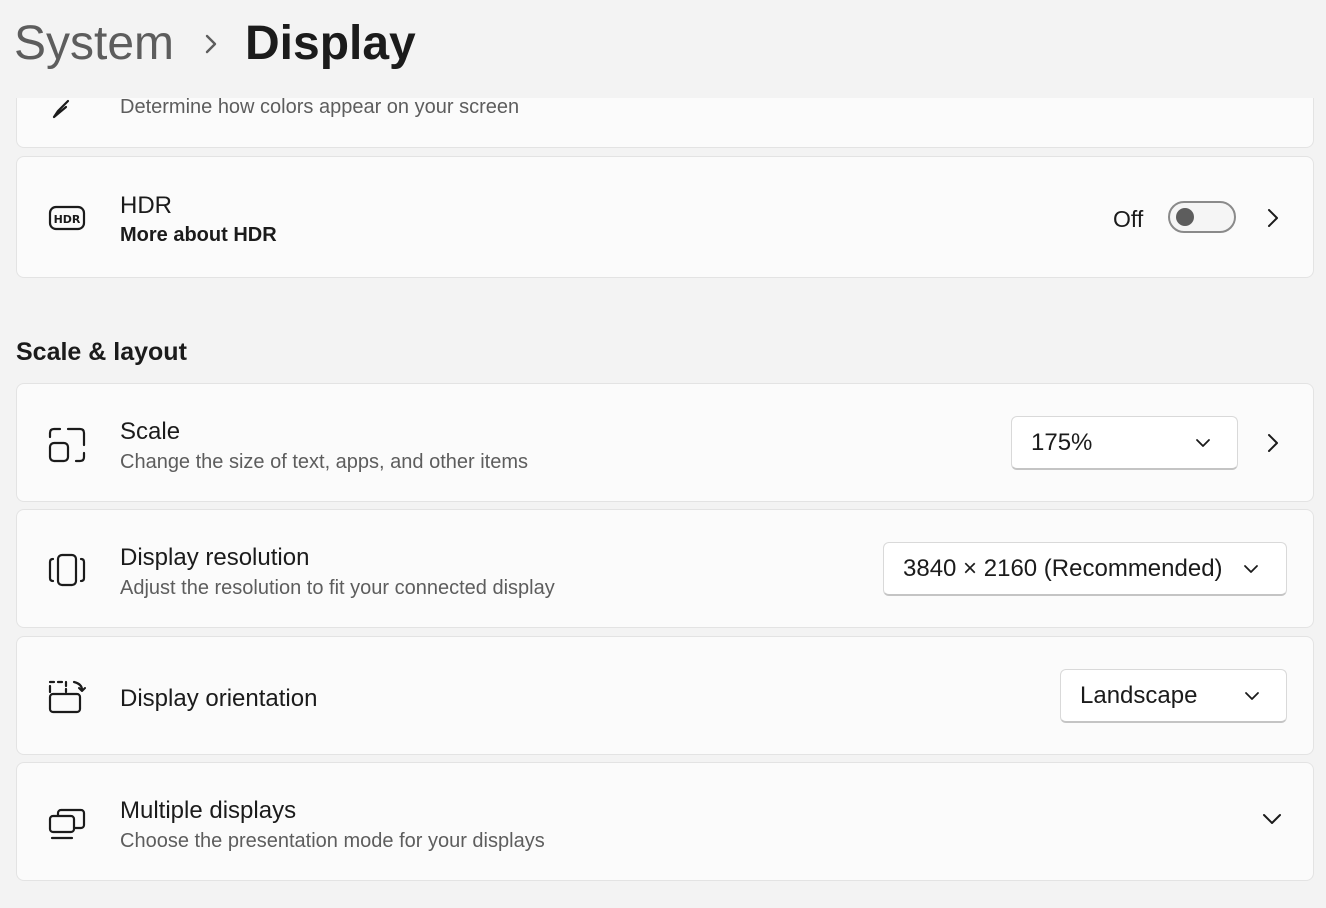 The image size is (1326, 908). Describe the element at coordinates (67, 445) in the screenshot. I see `scale-icon` at that location.